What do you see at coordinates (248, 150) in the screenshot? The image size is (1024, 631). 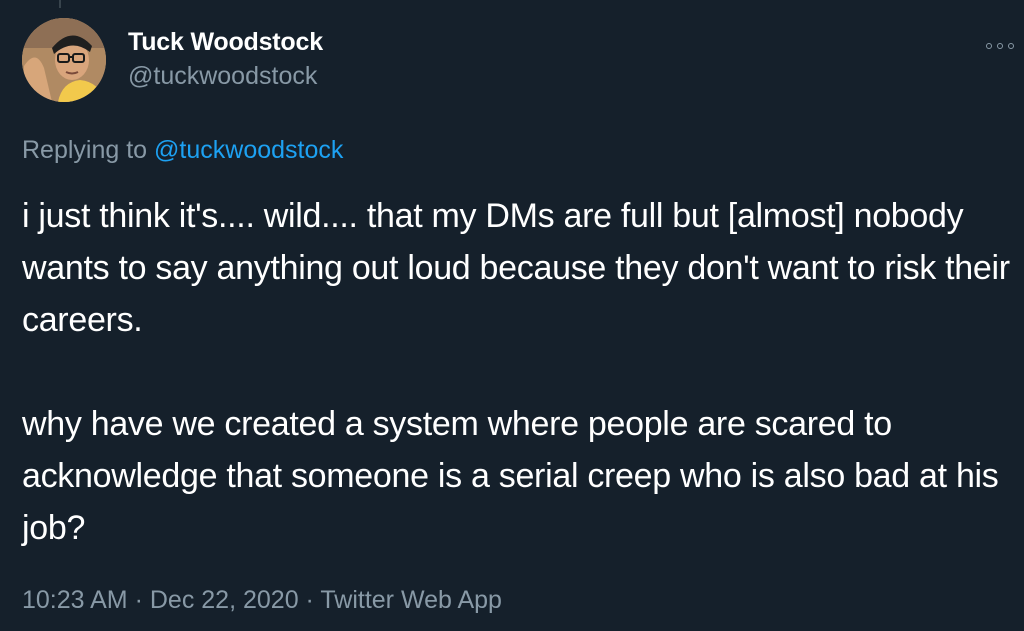 I see `reply-mention-link: @tuckwoodstock` at bounding box center [248, 150].